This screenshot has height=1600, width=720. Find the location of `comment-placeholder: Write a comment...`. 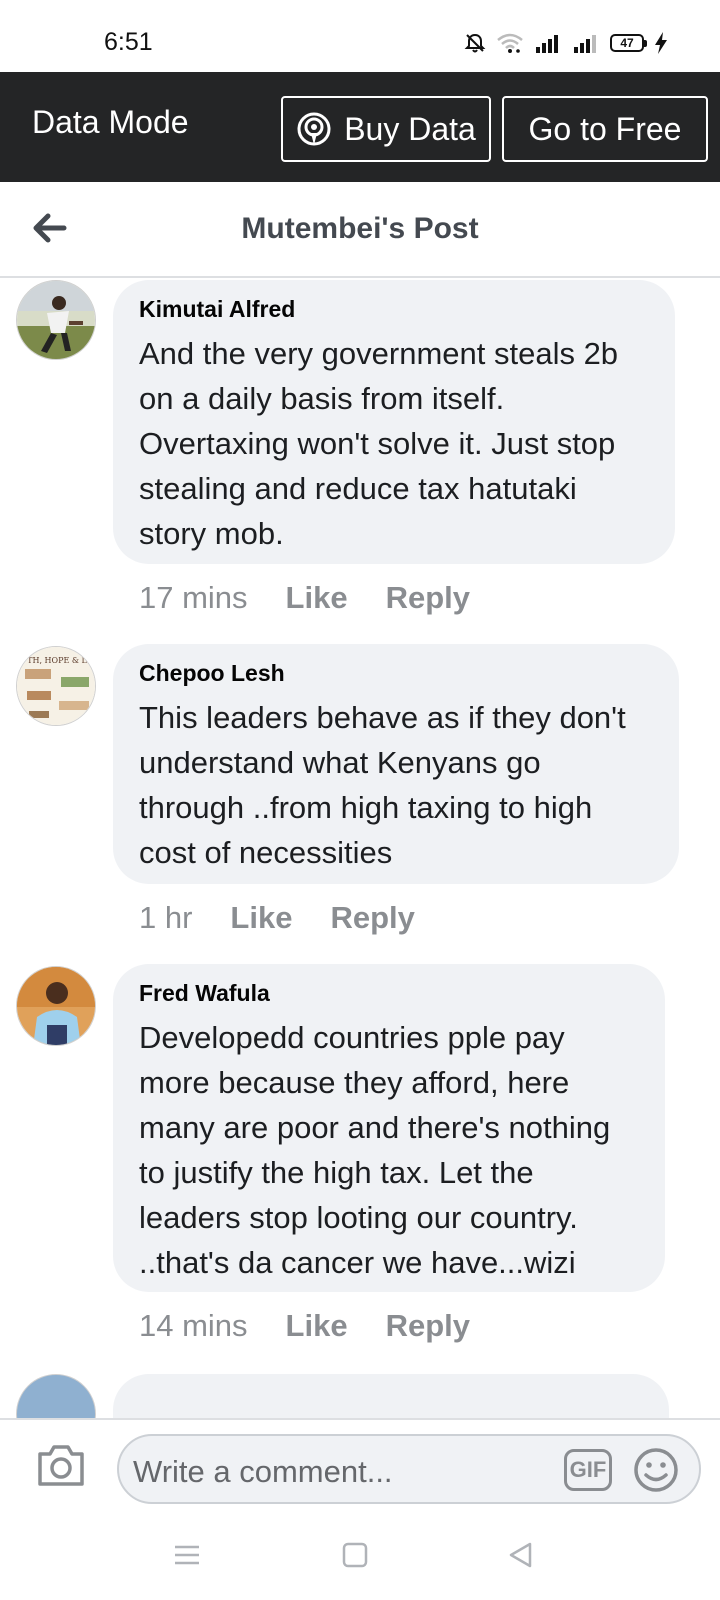

comment-placeholder: Write a comment... is located at coordinates (263, 1471).